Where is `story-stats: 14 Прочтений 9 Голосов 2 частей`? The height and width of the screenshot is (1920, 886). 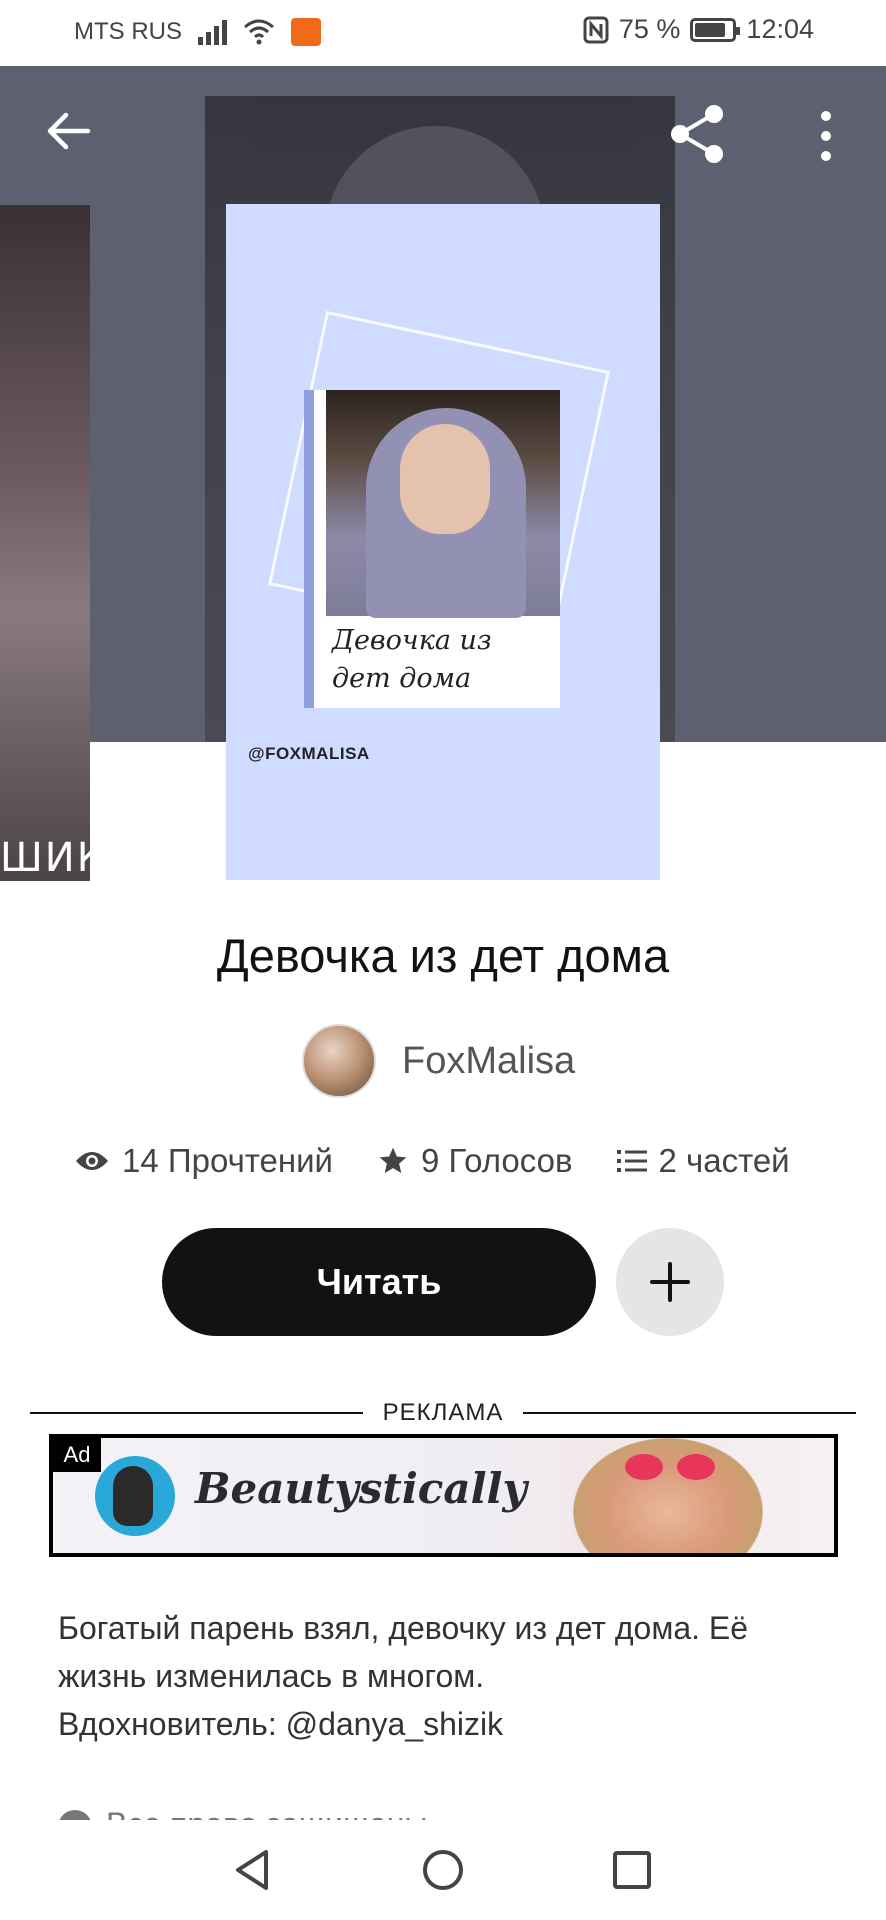
story-stats: 14 Прочтений 9 Голосов 2 частей is located at coordinates (432, 1161).